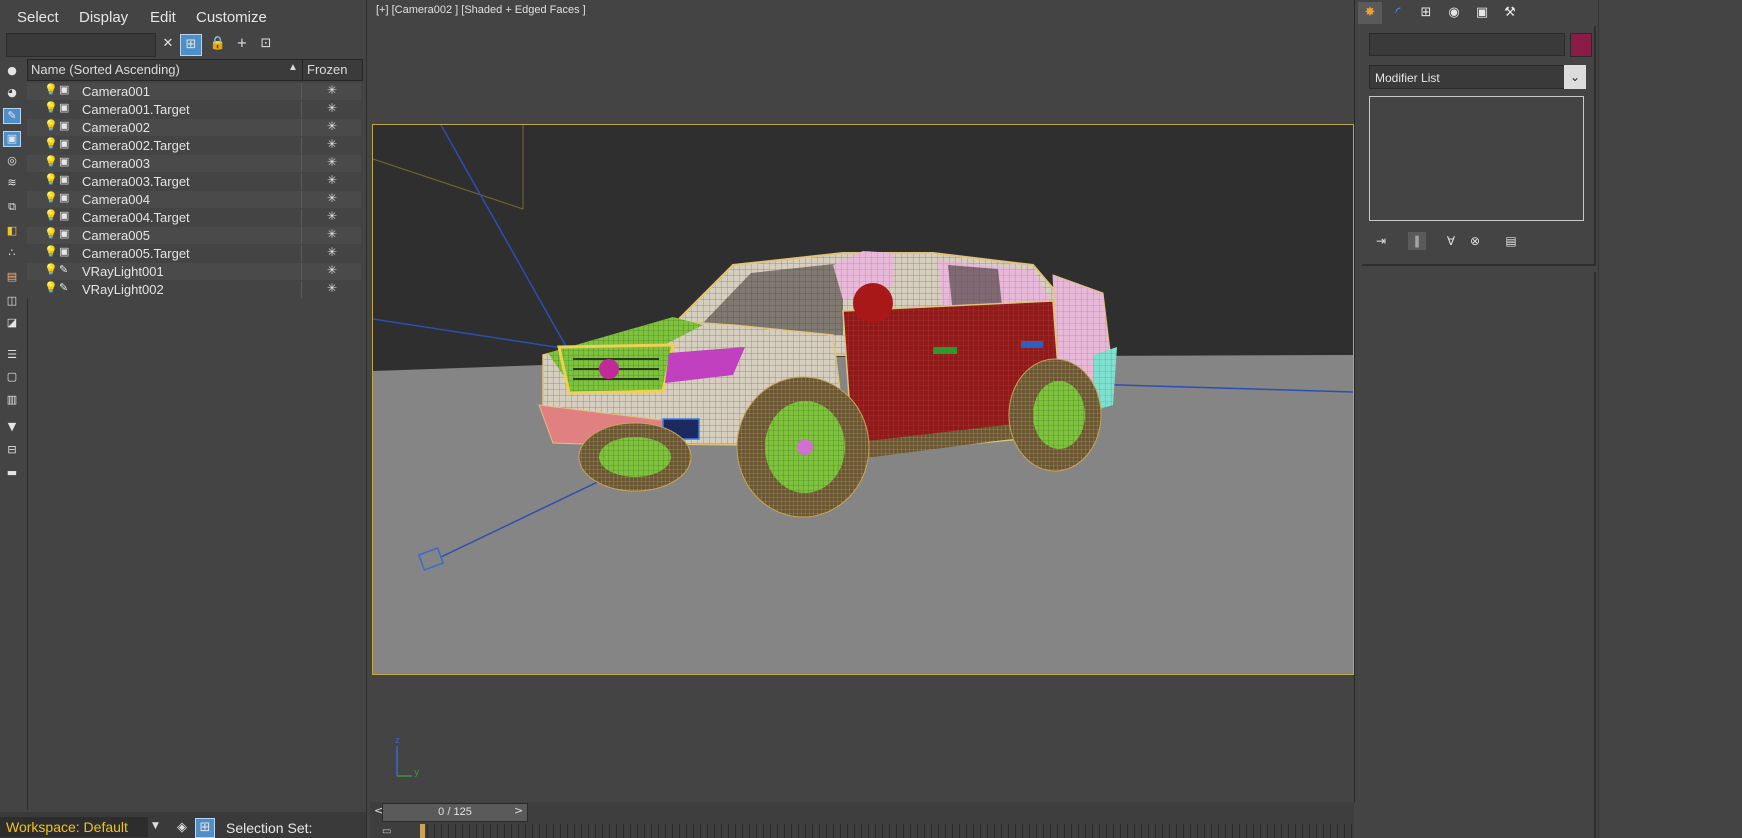  Describe the element at coordinates (1451, 241) in the screenshot. I see `make-unique-icon: ∀` at that location.